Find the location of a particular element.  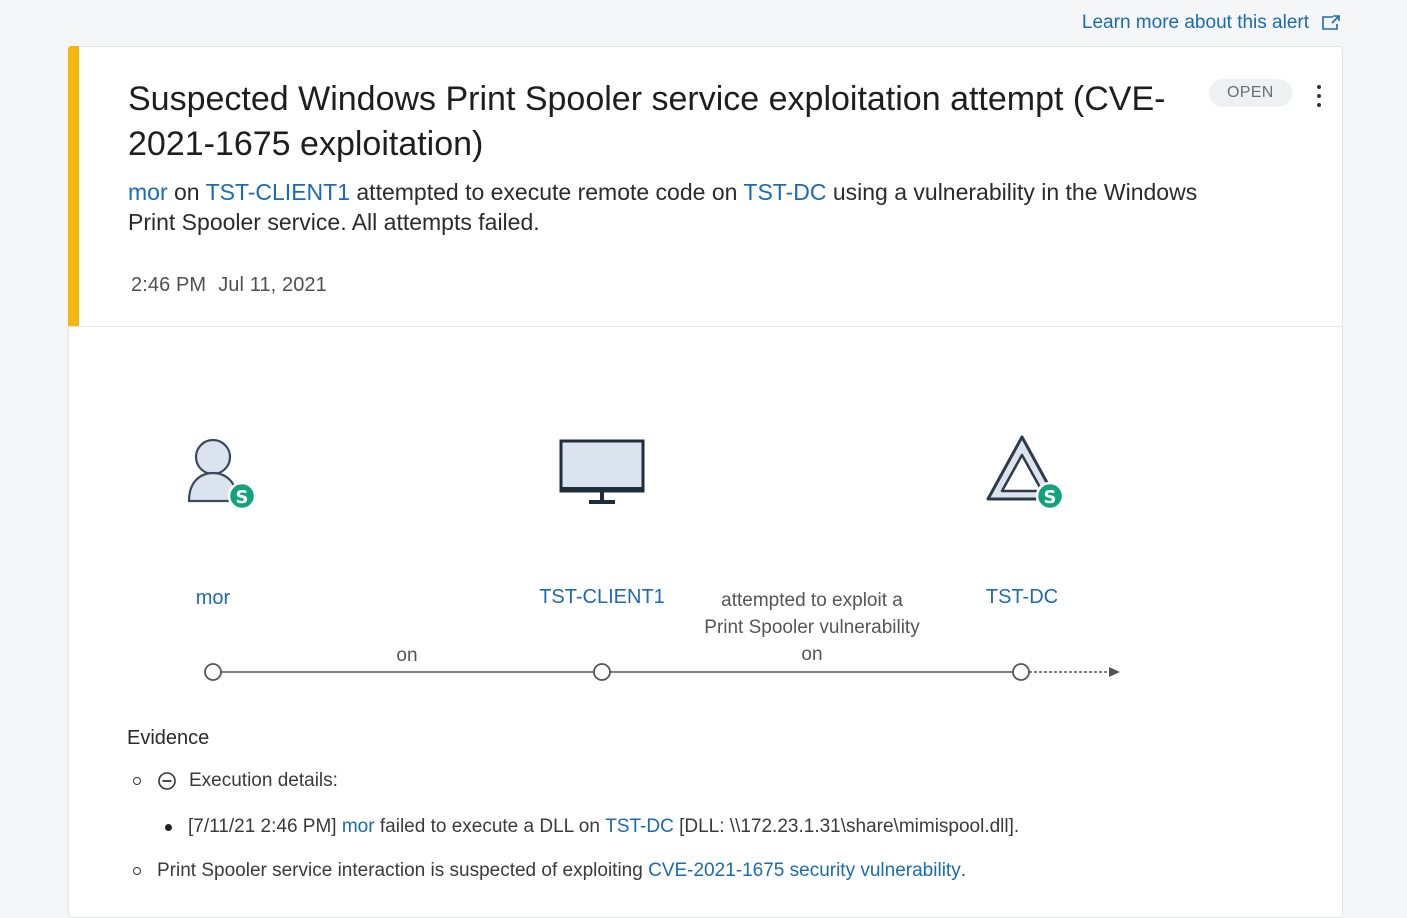

learn-more-link: Learn more about this alert is located at coordinates (1211, 23).